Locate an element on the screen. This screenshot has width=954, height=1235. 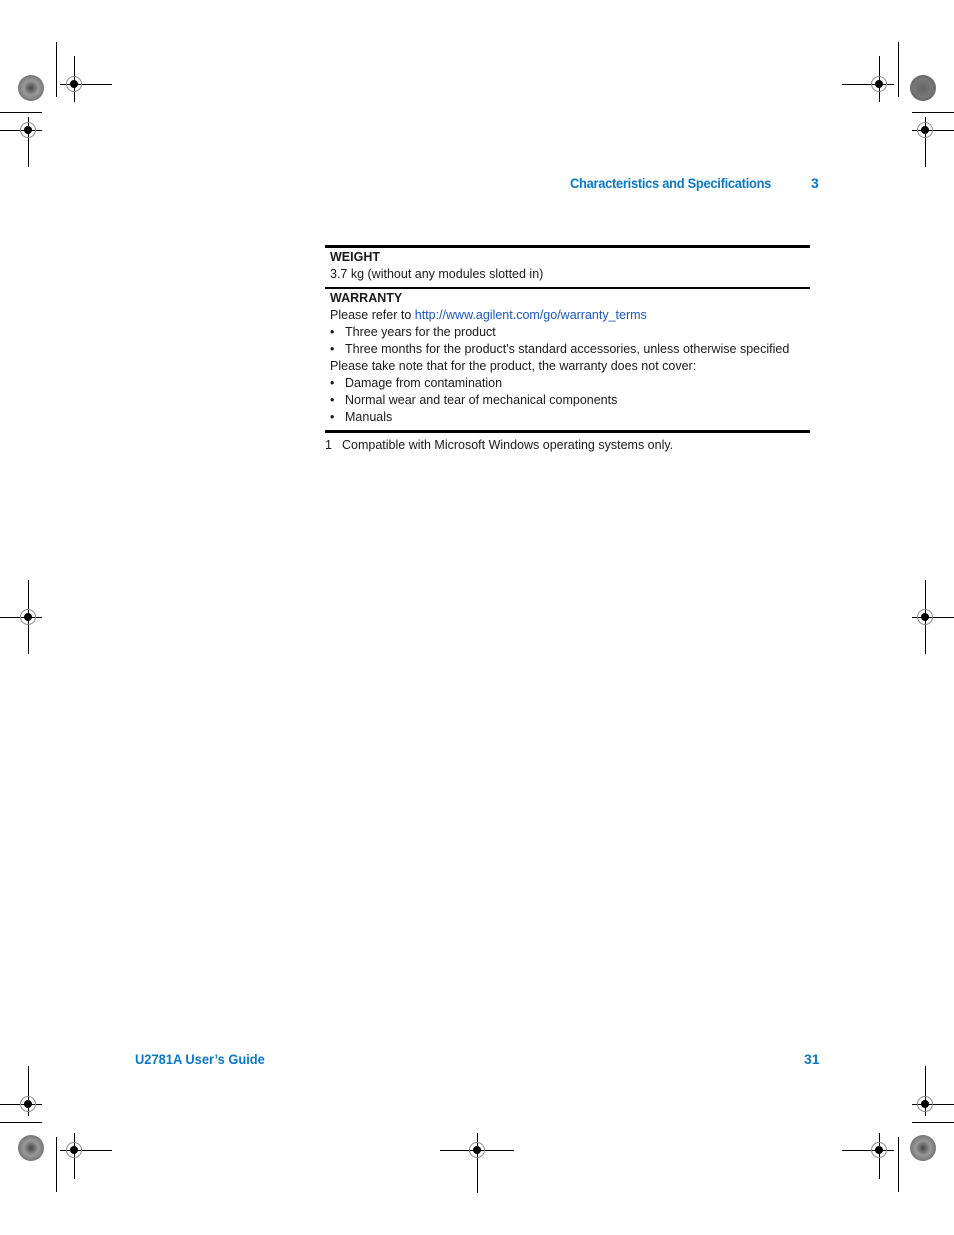
section-divider-rule is located at coordinates (567, 288).